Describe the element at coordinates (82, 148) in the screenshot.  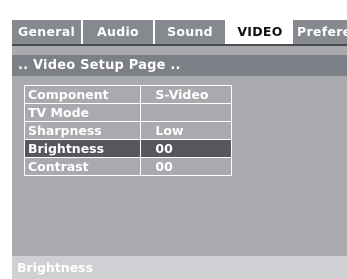
I see `menu-item-label: Brightness` at that location.